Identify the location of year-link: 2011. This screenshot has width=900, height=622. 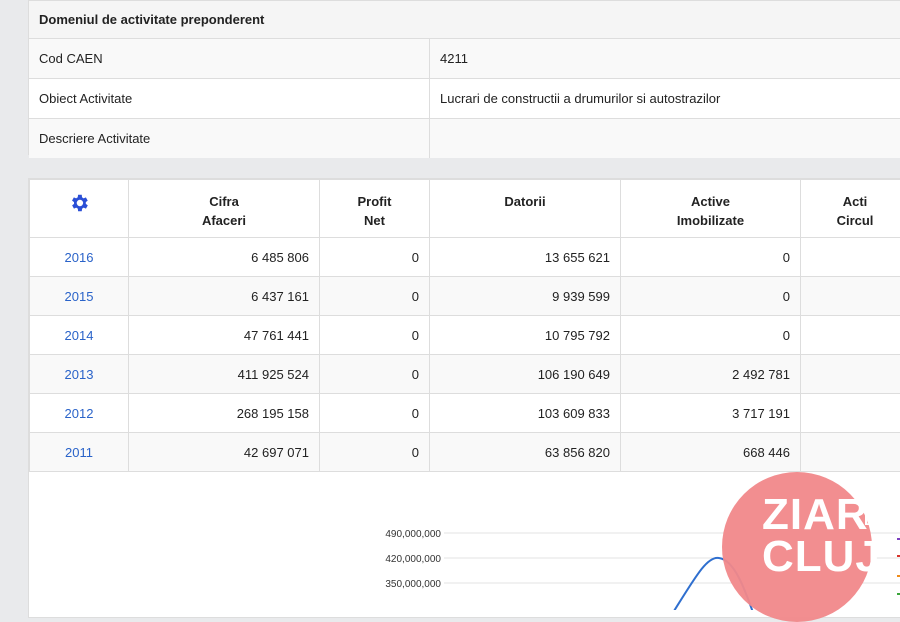
(79, 452).